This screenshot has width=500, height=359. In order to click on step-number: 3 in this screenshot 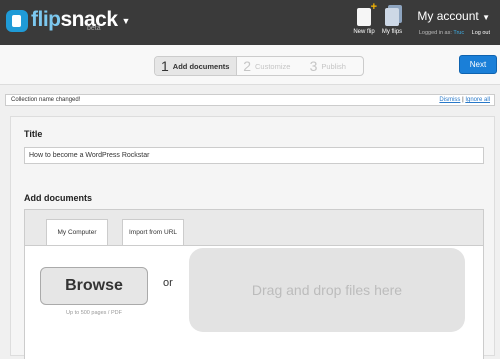, I will do `click(313, 66)`.